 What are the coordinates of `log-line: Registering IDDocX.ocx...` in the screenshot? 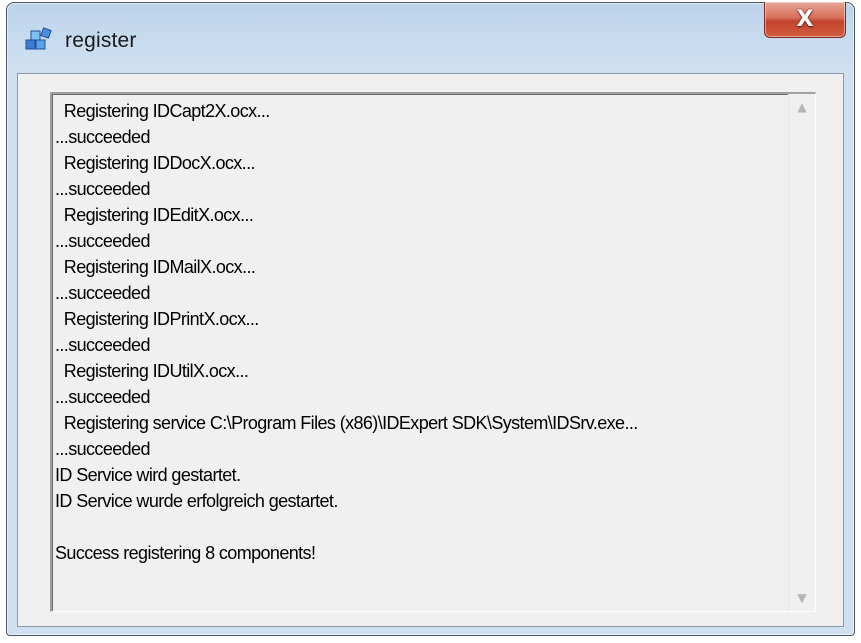 It's located at (155, 163).